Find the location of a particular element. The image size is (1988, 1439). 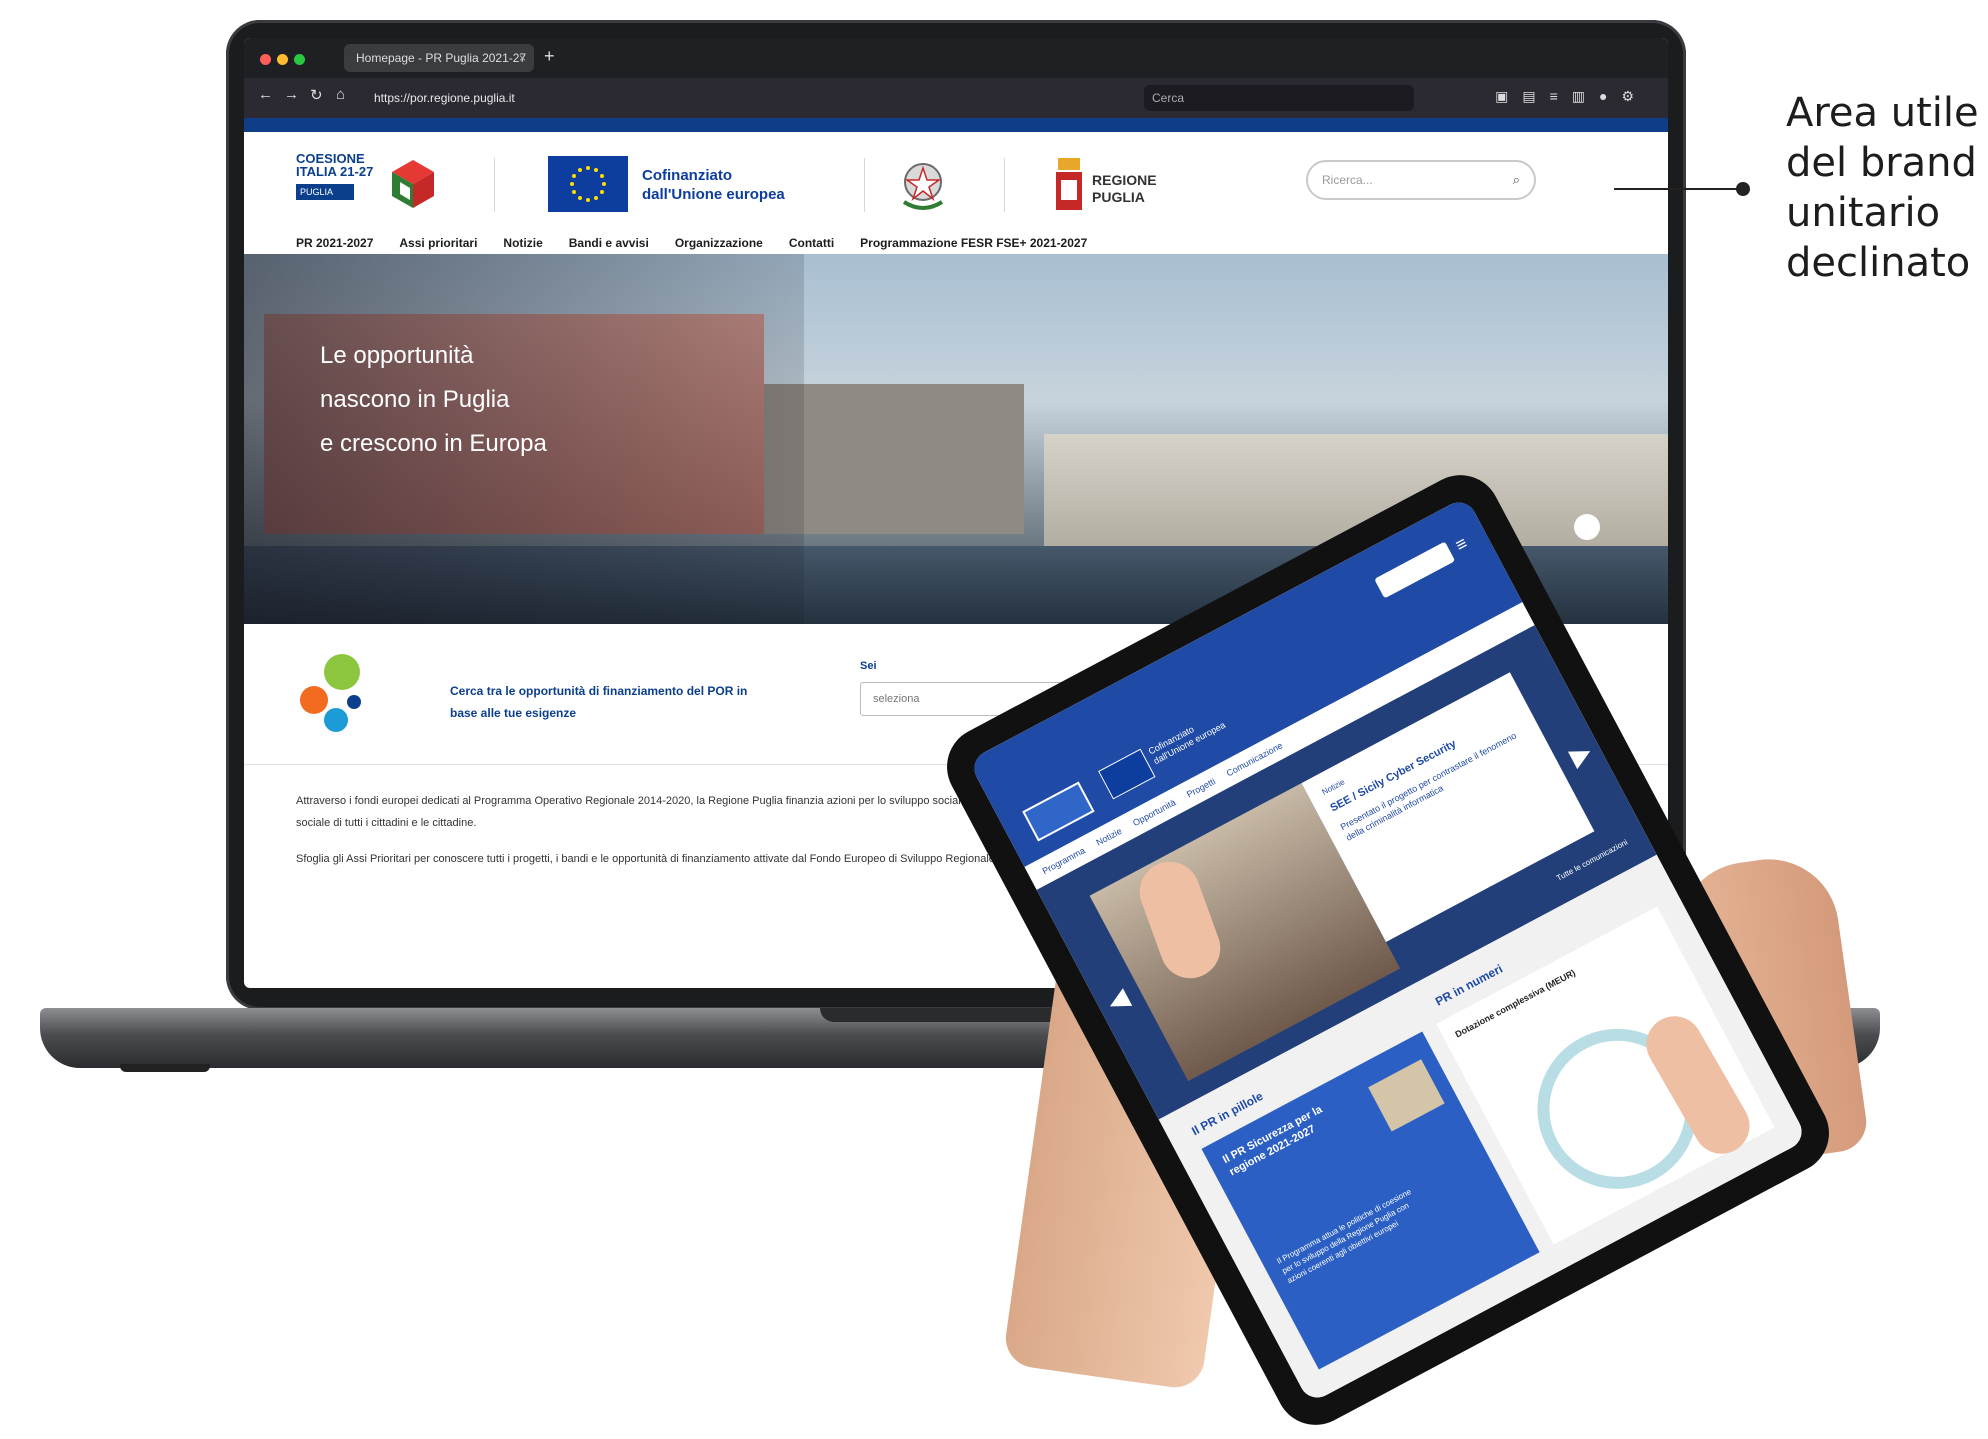

slider-prev-icon: ◀ is located at coordinates (1118, 1000).